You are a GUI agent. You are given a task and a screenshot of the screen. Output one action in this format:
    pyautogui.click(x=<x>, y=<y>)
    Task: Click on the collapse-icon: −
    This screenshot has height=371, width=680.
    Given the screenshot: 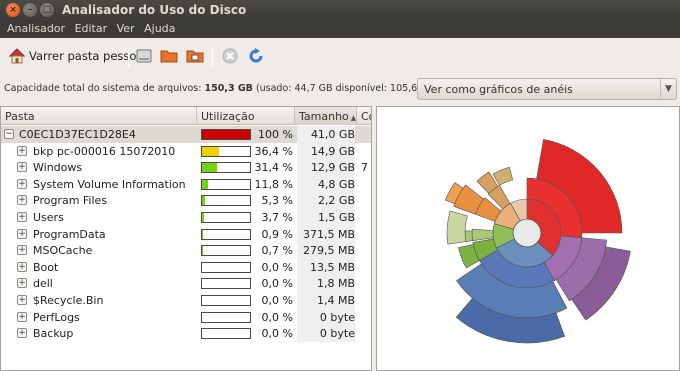 What is the action you would take?
    pyautogui.click(x=9, y=134)
    